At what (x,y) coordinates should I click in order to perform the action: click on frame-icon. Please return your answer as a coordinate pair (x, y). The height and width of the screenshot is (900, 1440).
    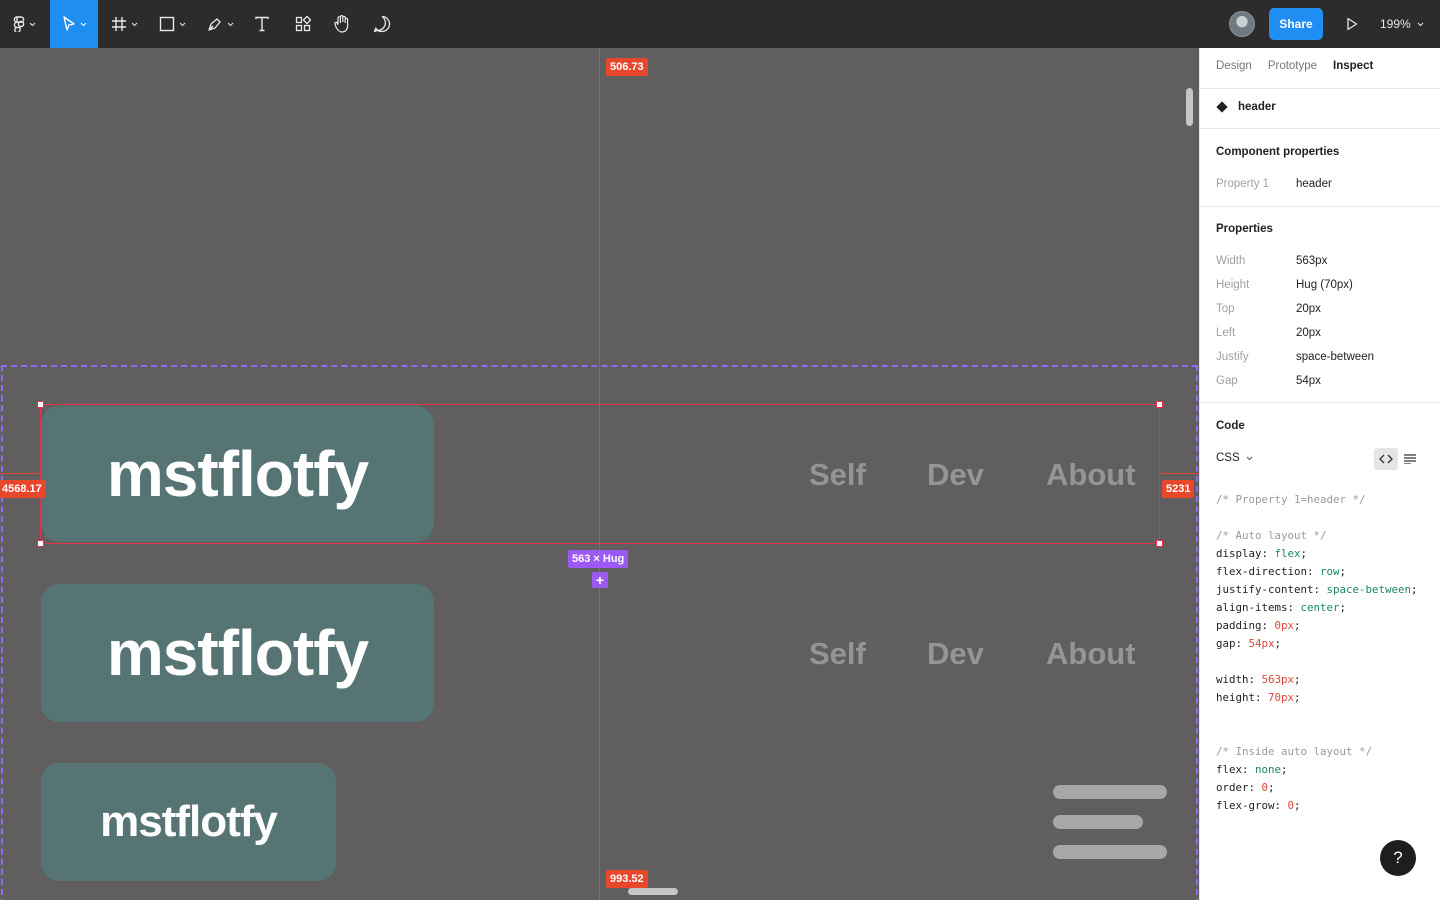
    Looking at the image, I should click on (118, 24).